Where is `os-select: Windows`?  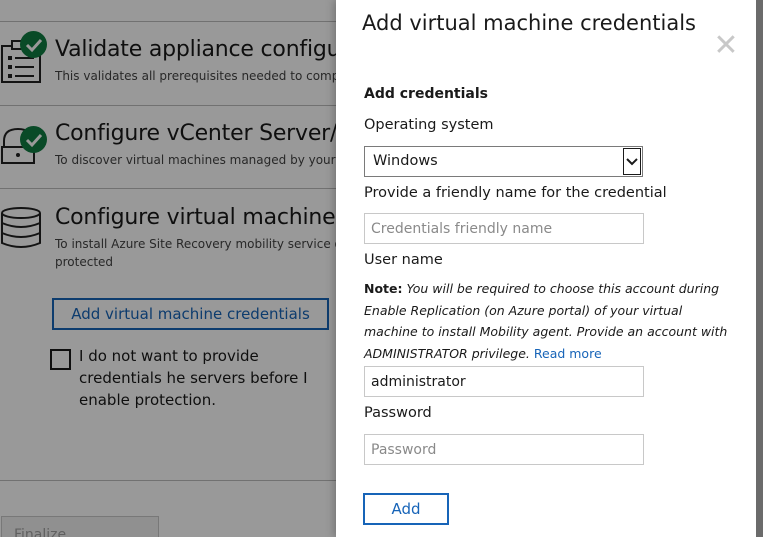
os-select: Windows is located at coordinates (503, 161).